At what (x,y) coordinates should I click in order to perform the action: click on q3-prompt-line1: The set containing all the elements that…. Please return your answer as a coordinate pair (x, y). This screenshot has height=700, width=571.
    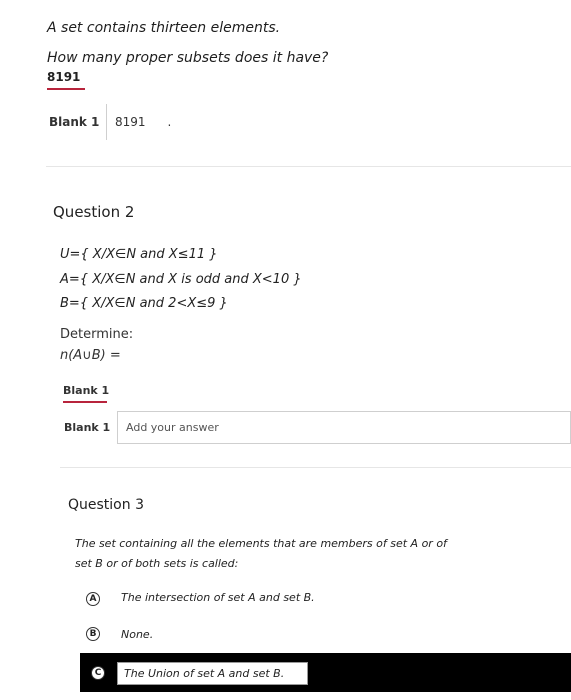
    Looking at the image, I should click on (261, 543).